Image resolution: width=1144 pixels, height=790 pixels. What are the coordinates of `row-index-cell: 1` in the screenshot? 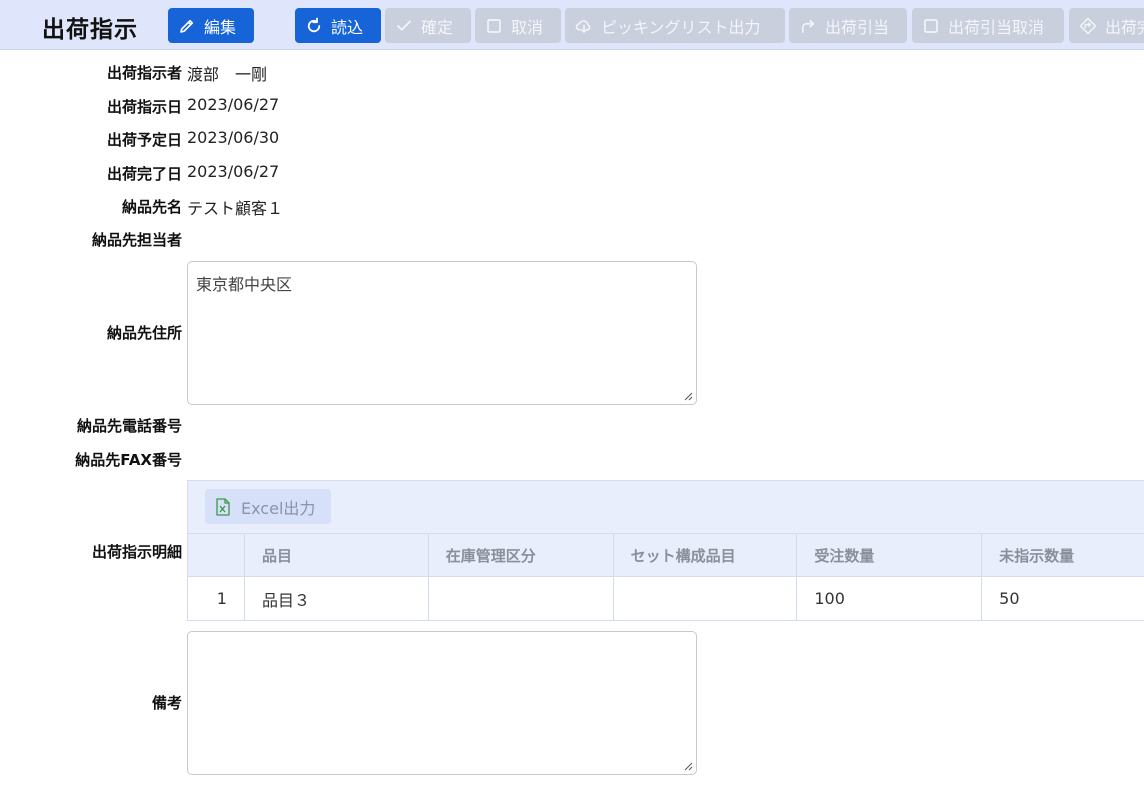 It's located at (216, 598).